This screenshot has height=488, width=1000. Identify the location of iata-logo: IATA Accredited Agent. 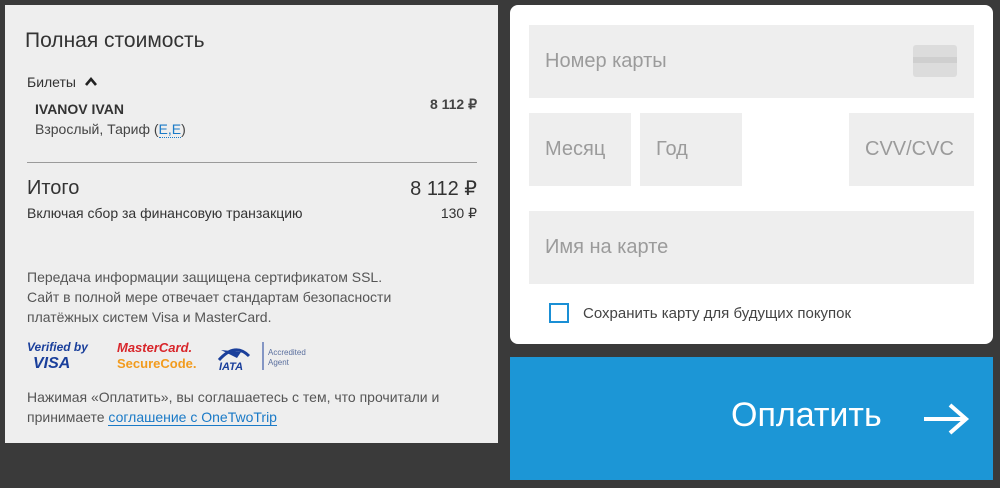
(261, 357).